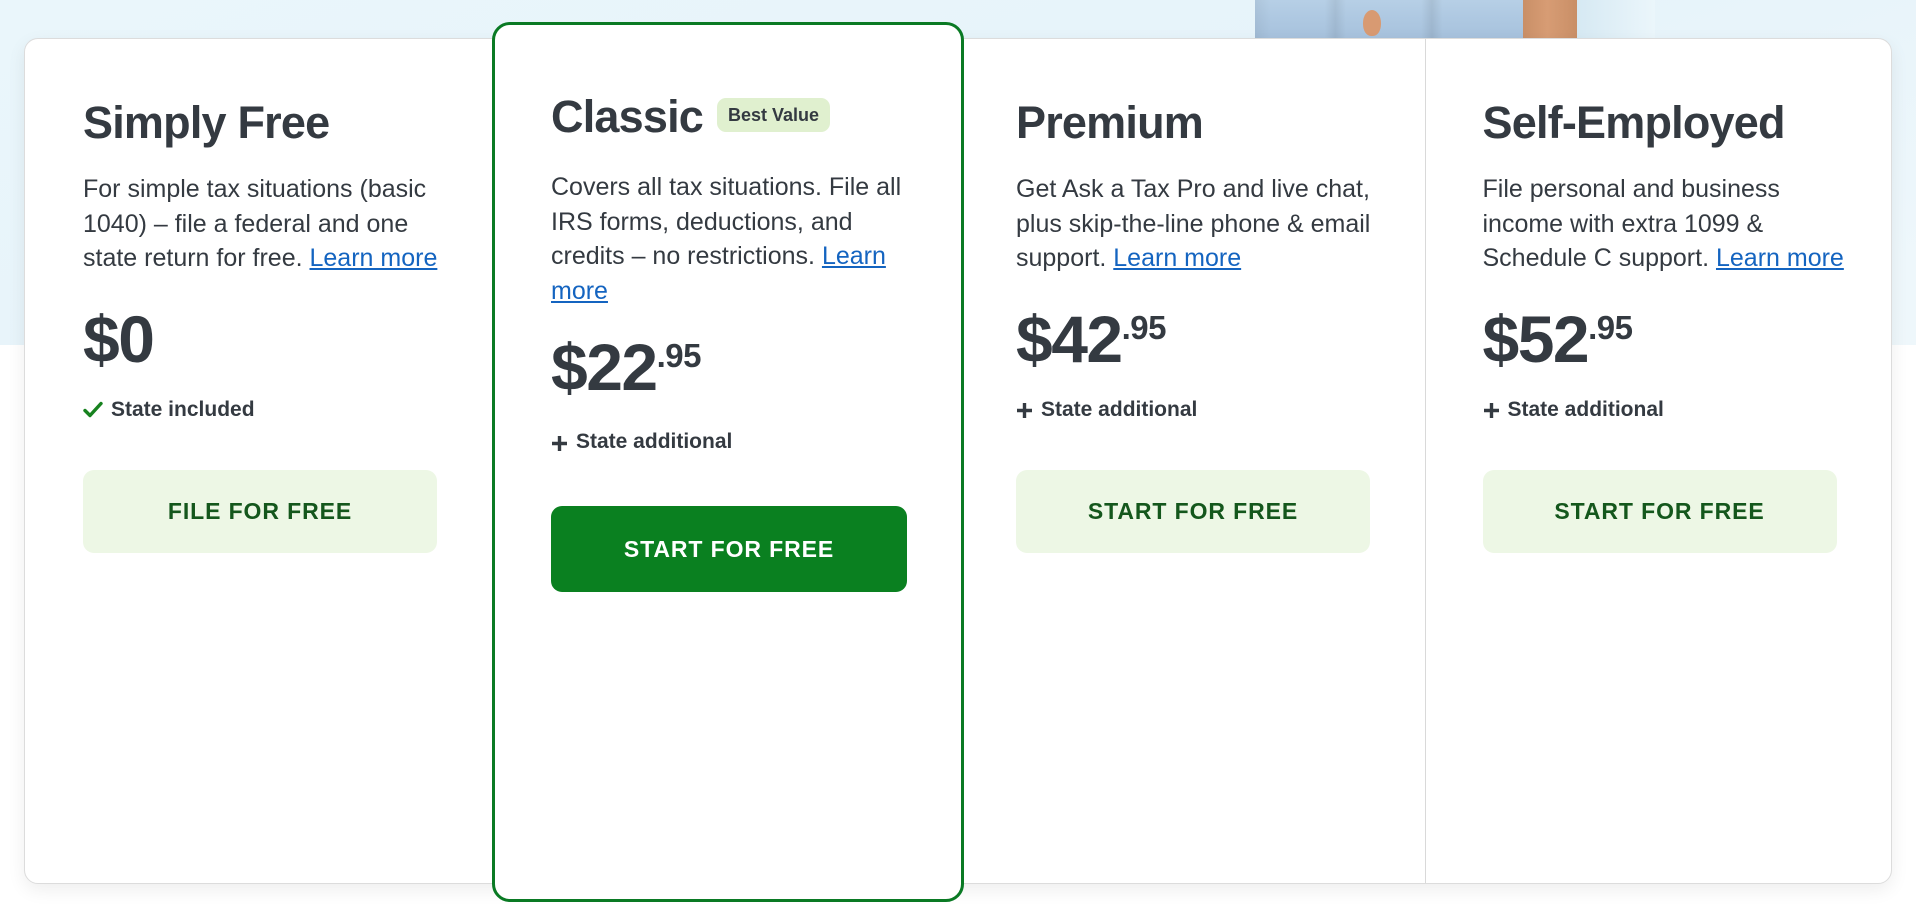  I want to click on hero-arm-region, so click(1550, 20).